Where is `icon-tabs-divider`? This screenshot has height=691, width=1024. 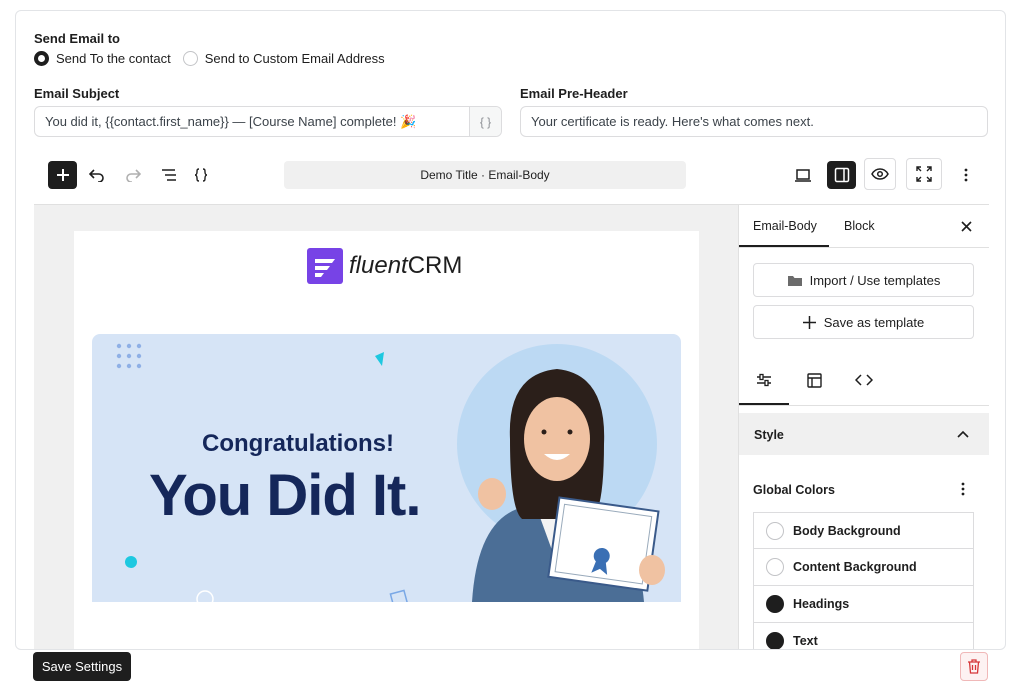 icon-tabs-divider is located at coordinates (864, 405).